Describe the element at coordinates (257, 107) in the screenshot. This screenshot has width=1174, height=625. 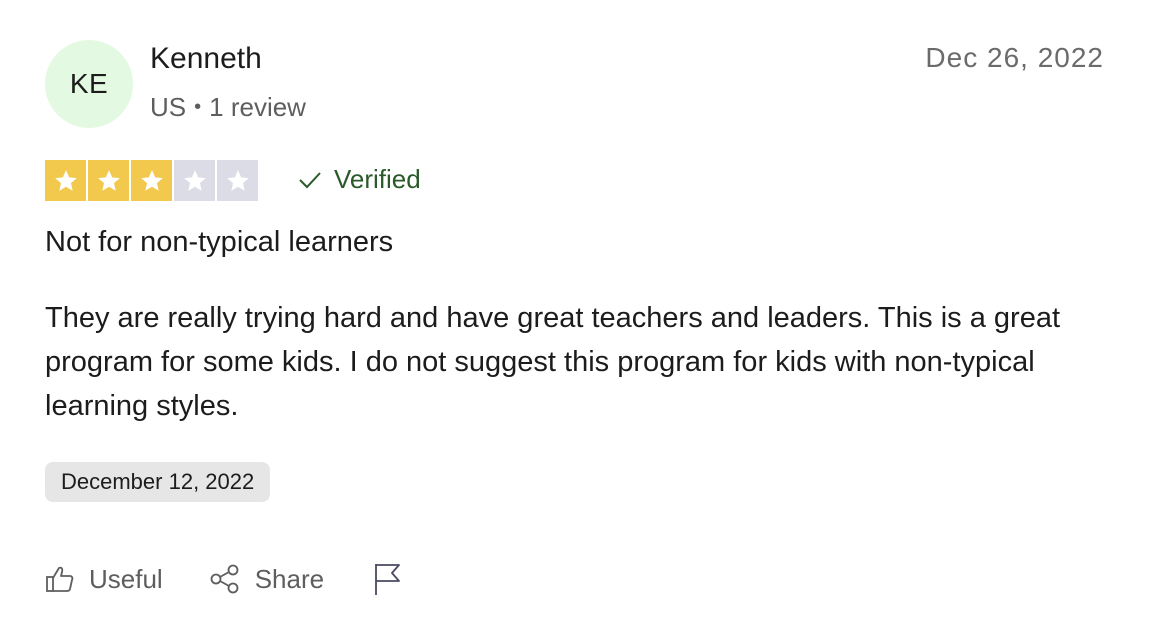
I see `reviewer-review-count: 1 review` at that location.